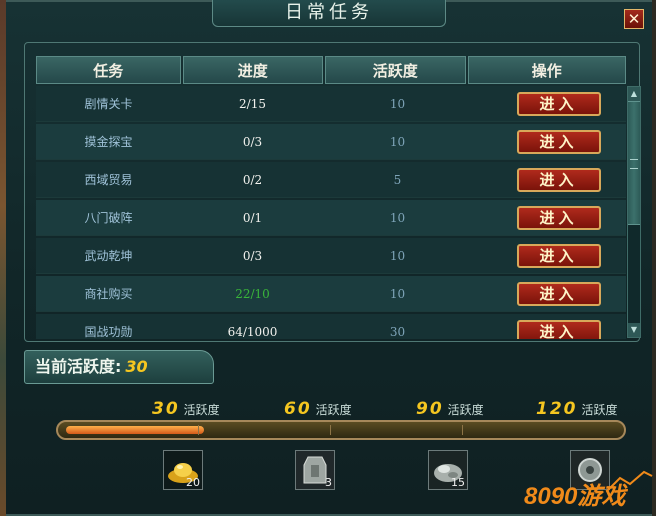 This screenshot has height=516, width=656. I want to click on table-row: 商社购买 22/10 10 进入, so click(331, 294).